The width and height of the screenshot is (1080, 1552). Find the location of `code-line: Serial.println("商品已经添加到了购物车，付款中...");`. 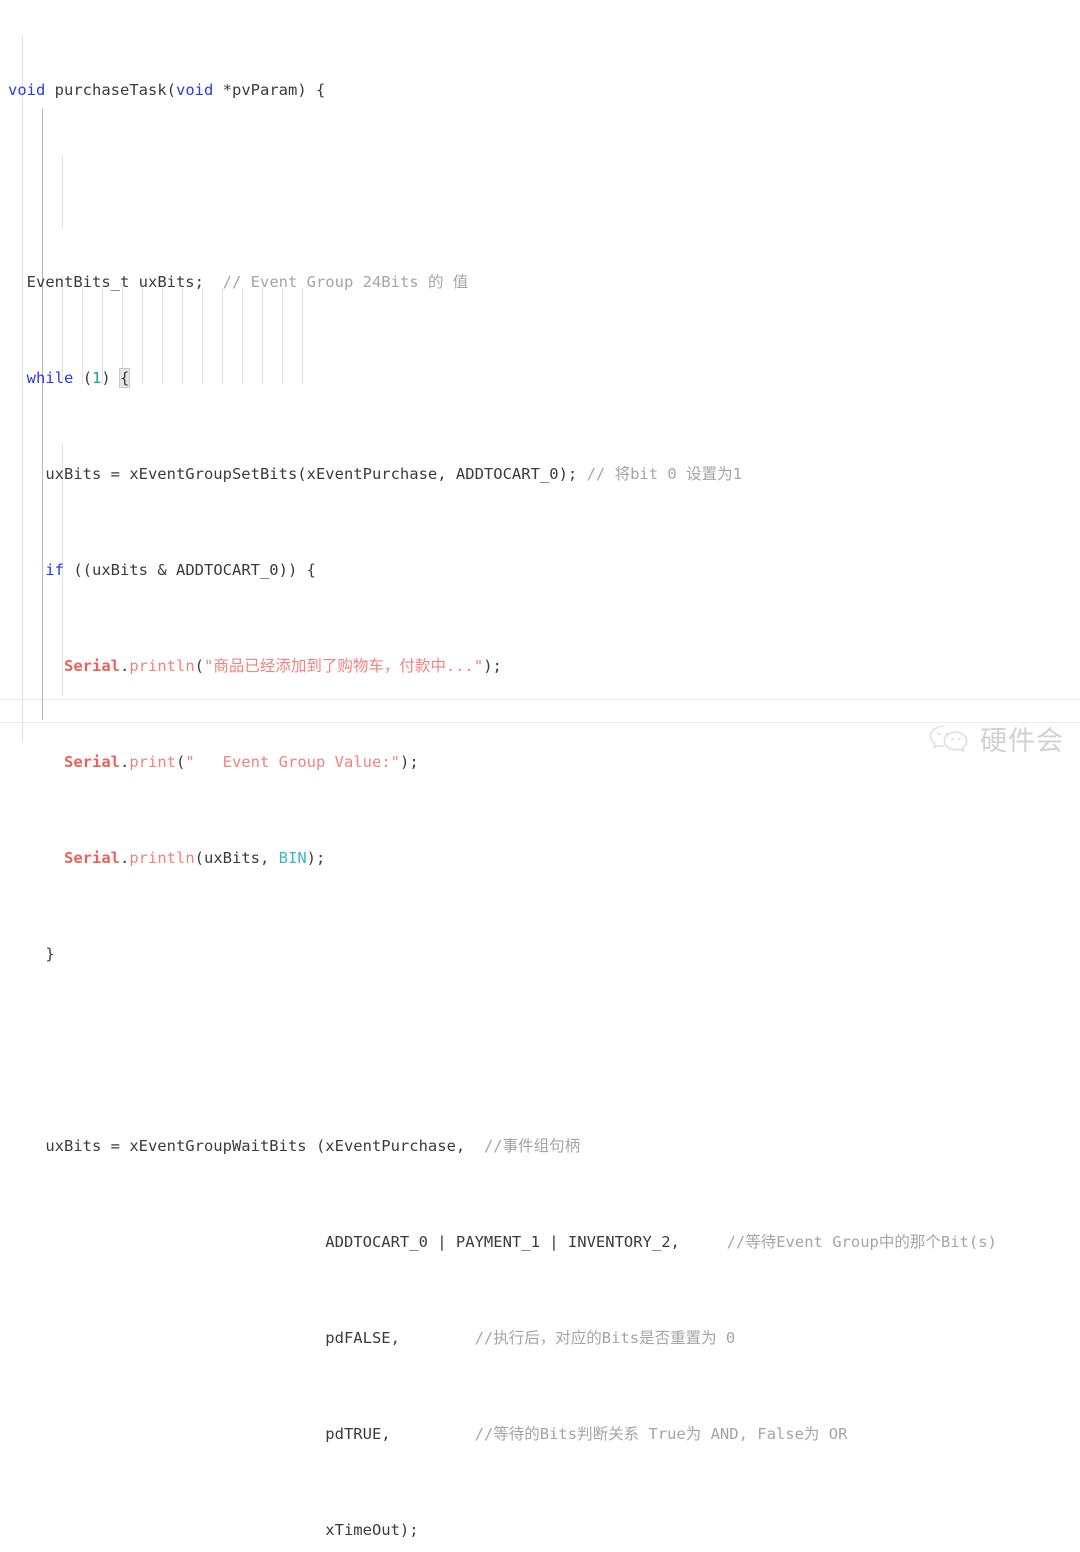

code-line: Serial.println("商品已经添加到了购物车，付款中..."); is located at coordinates (540, 666).